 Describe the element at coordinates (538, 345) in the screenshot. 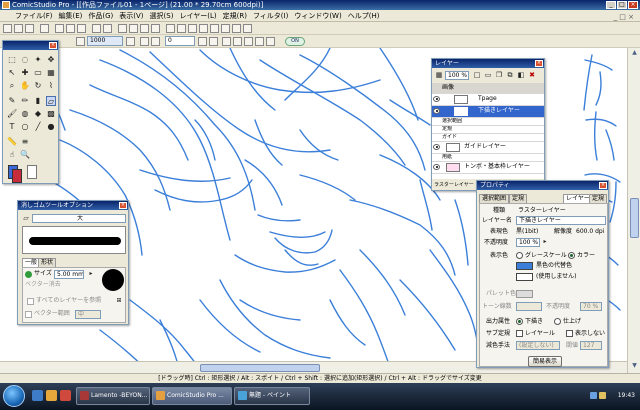

I see `reduce-color-select: (設定しない)` at that location.